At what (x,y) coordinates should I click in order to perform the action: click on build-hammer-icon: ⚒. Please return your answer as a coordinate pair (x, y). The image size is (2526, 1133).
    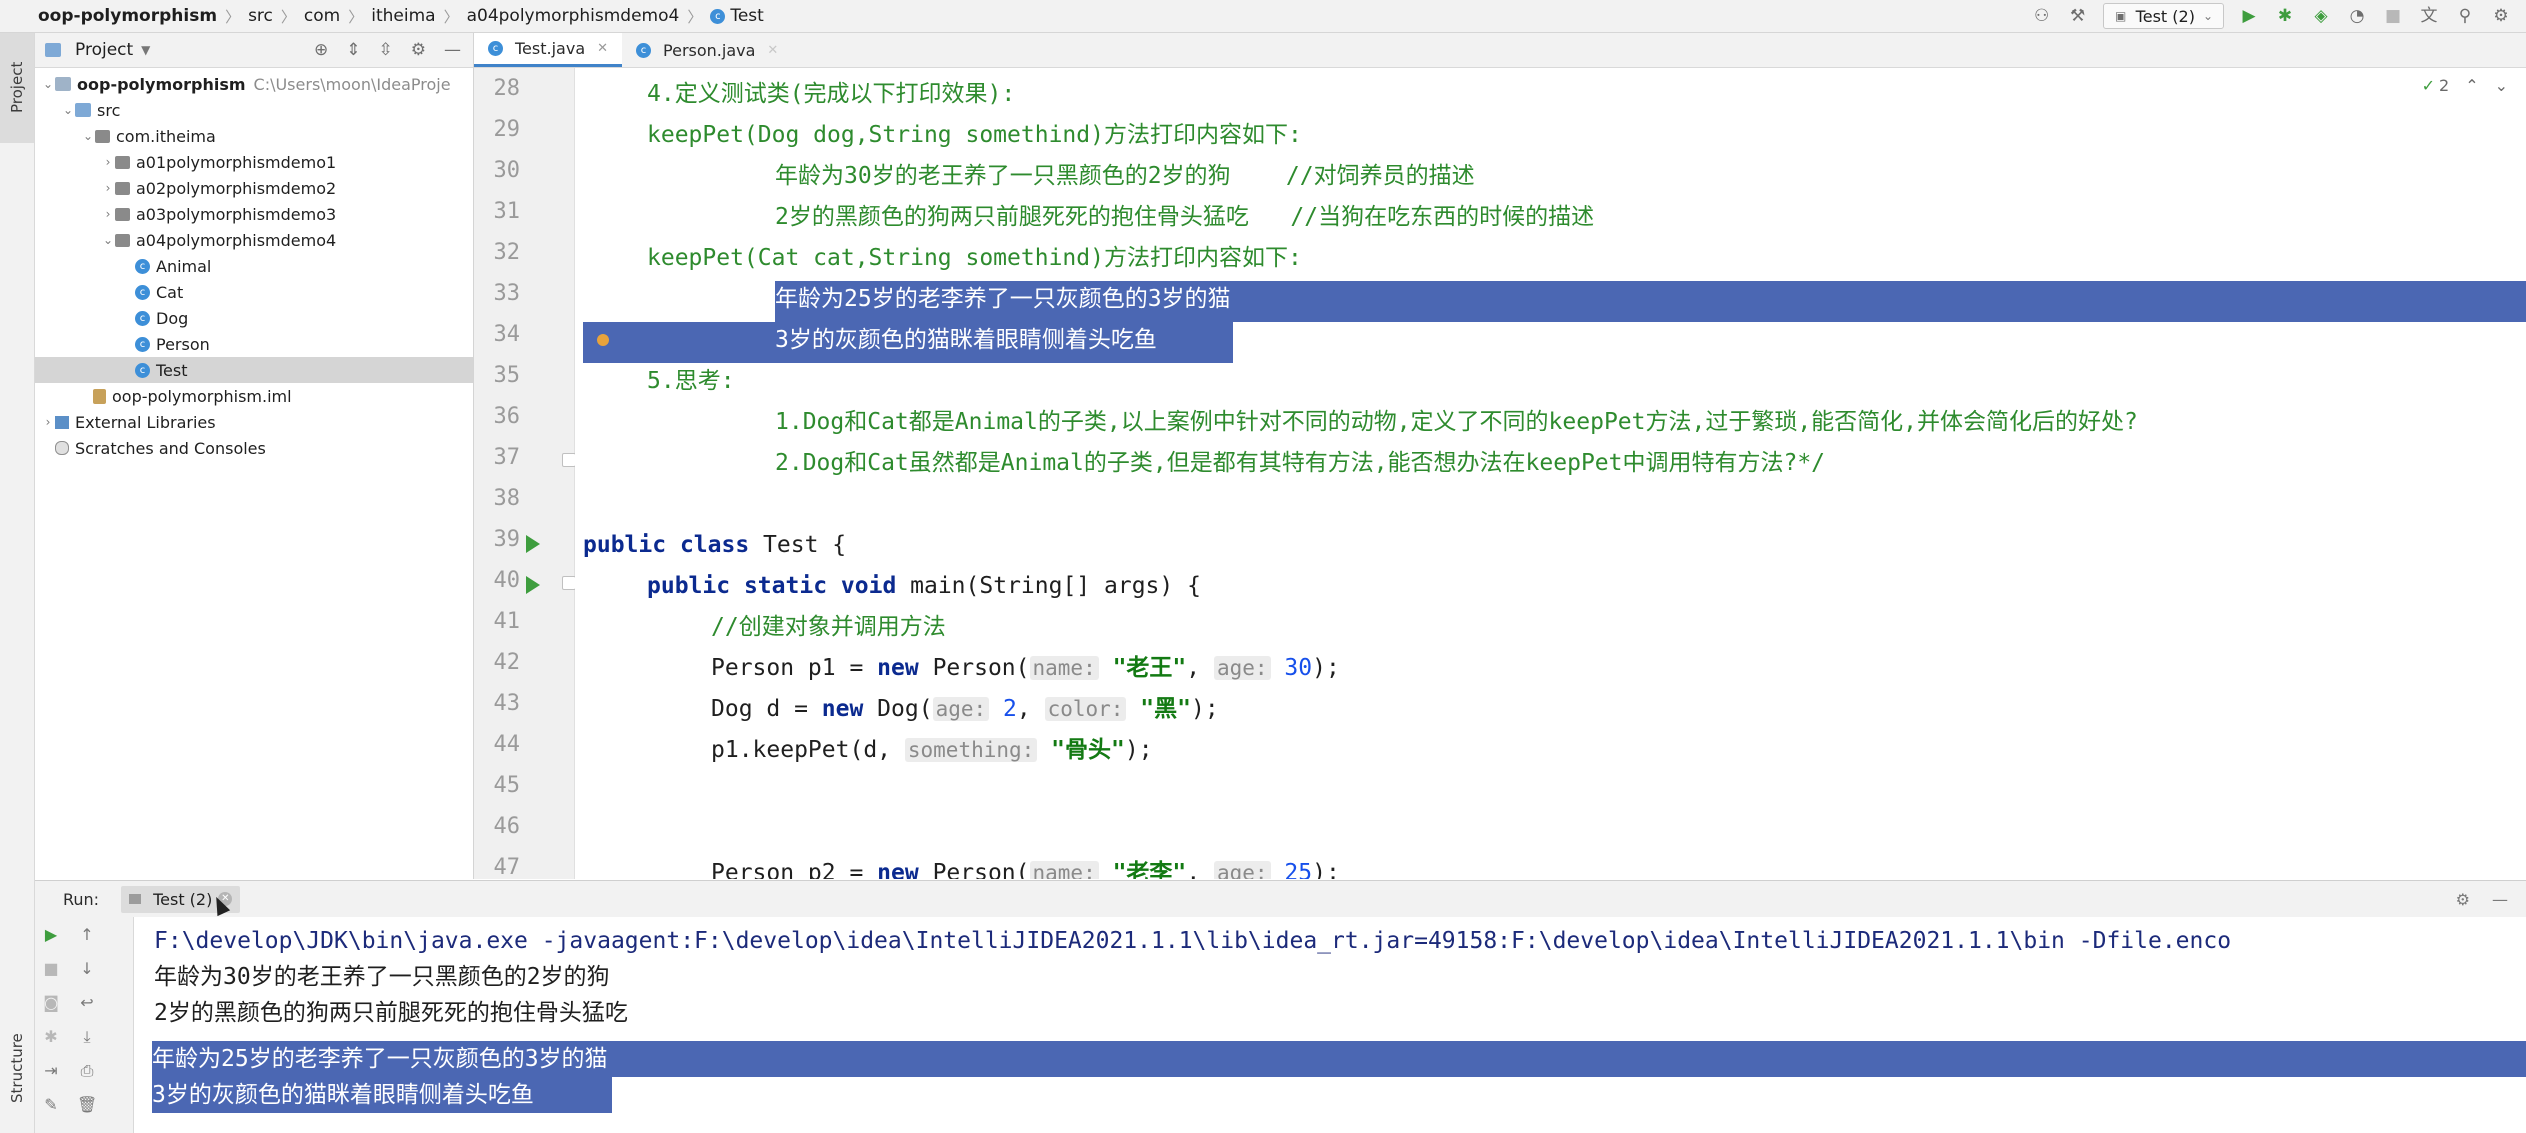
    Looking at the image, I should click on (2078, 16).